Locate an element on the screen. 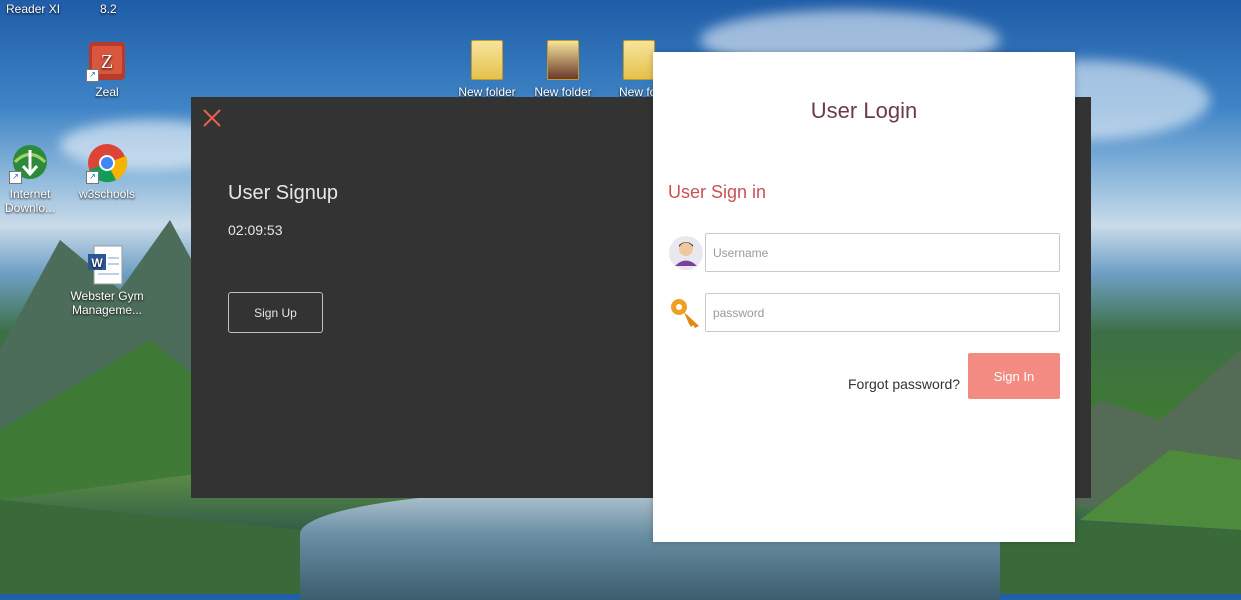  password-row is located at coordinates (864, 313).